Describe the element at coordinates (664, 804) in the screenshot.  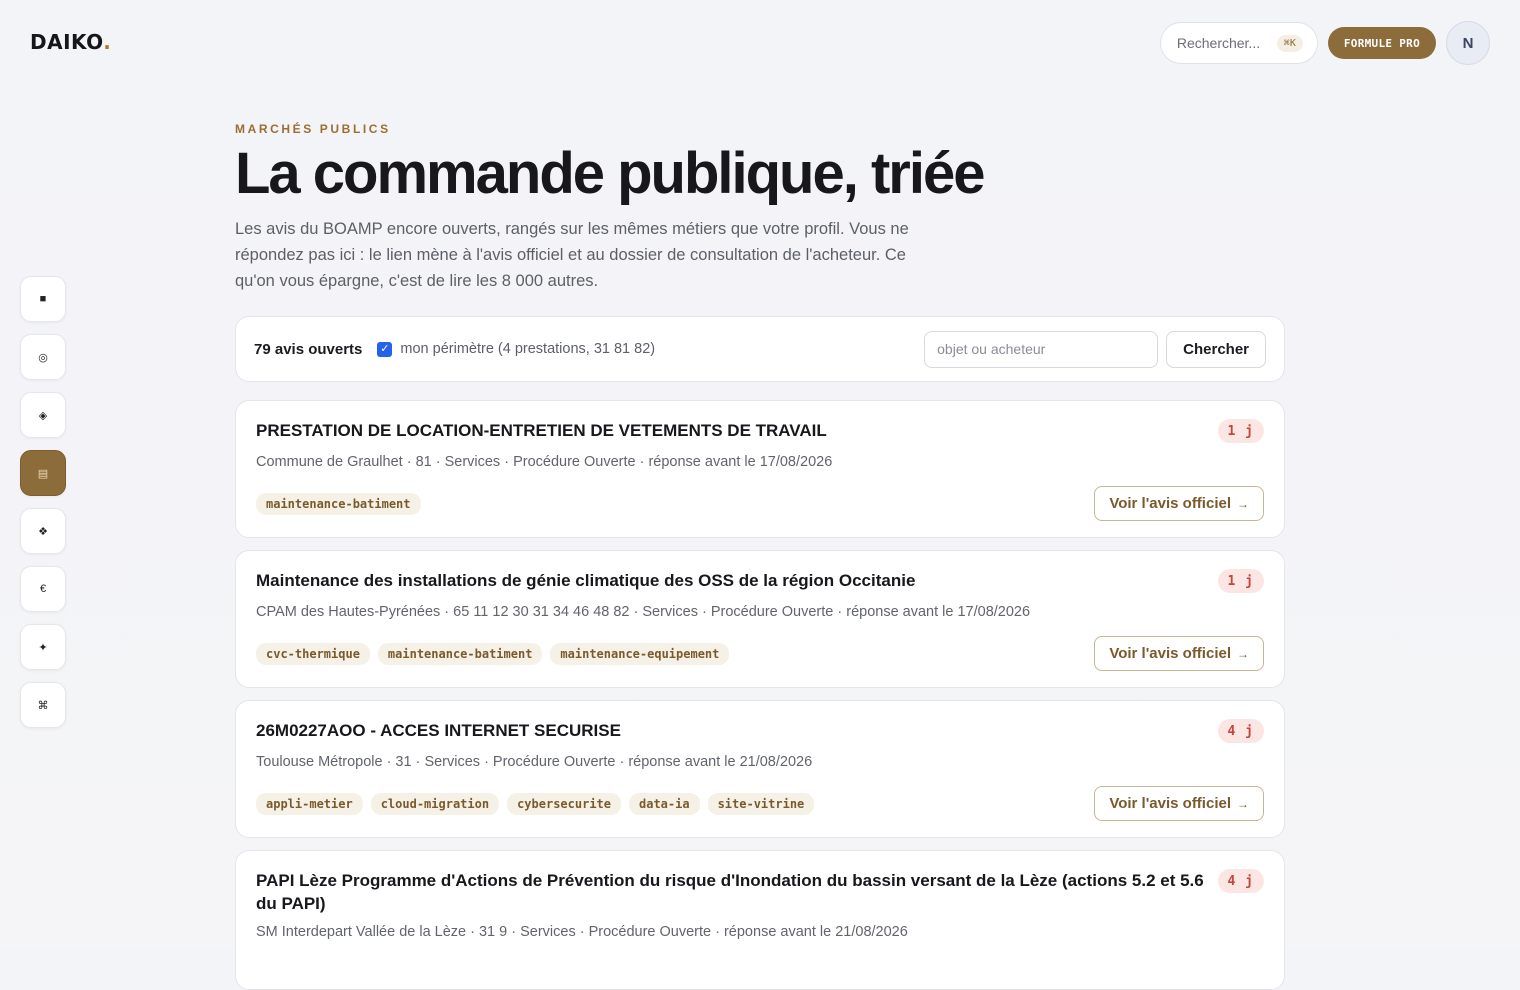
I see `tag: data-ia` at that location.